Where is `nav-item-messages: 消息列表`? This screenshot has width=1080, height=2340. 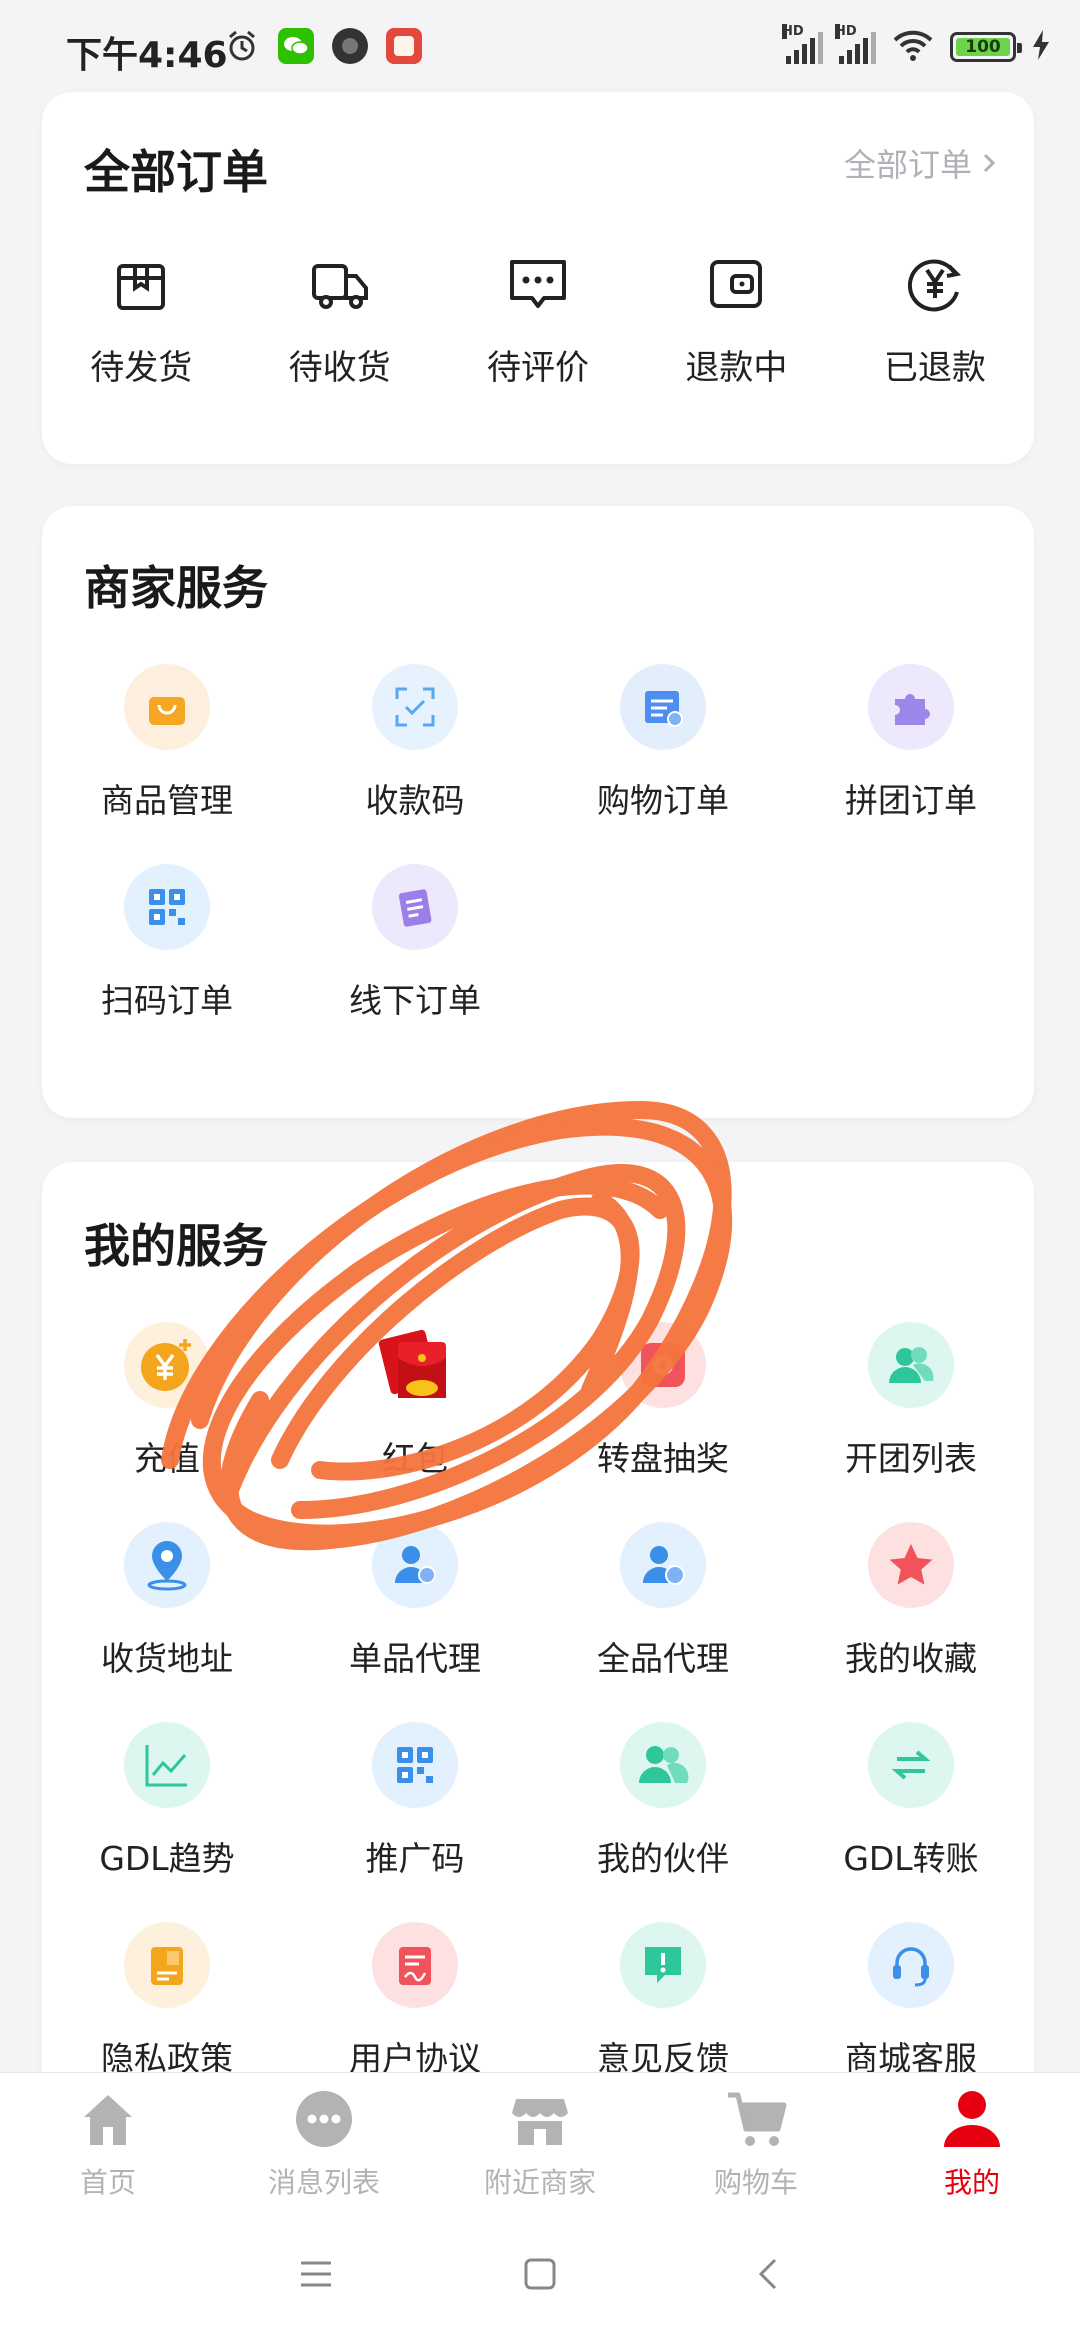 nav-item-messages: 消息列表 is located at coordinates (324, 2144).